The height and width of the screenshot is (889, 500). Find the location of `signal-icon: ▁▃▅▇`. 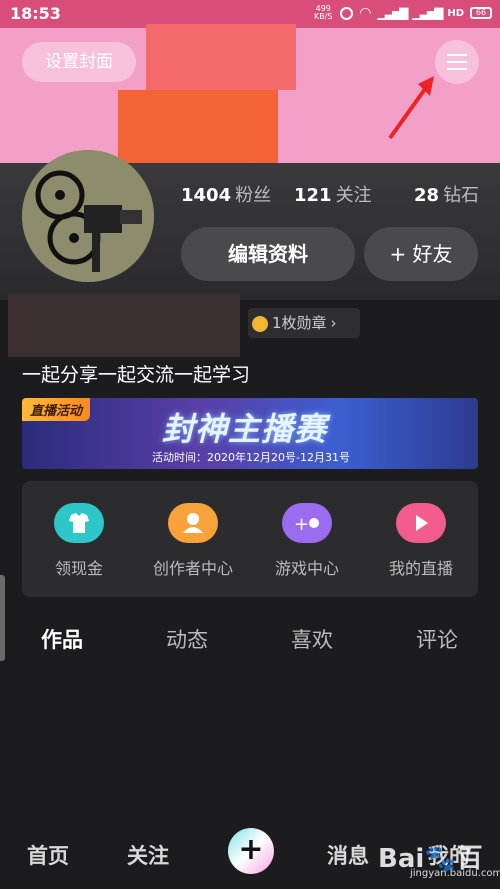

signal-icon: ▁▃▅▇ is located at coordinates (392, 13).